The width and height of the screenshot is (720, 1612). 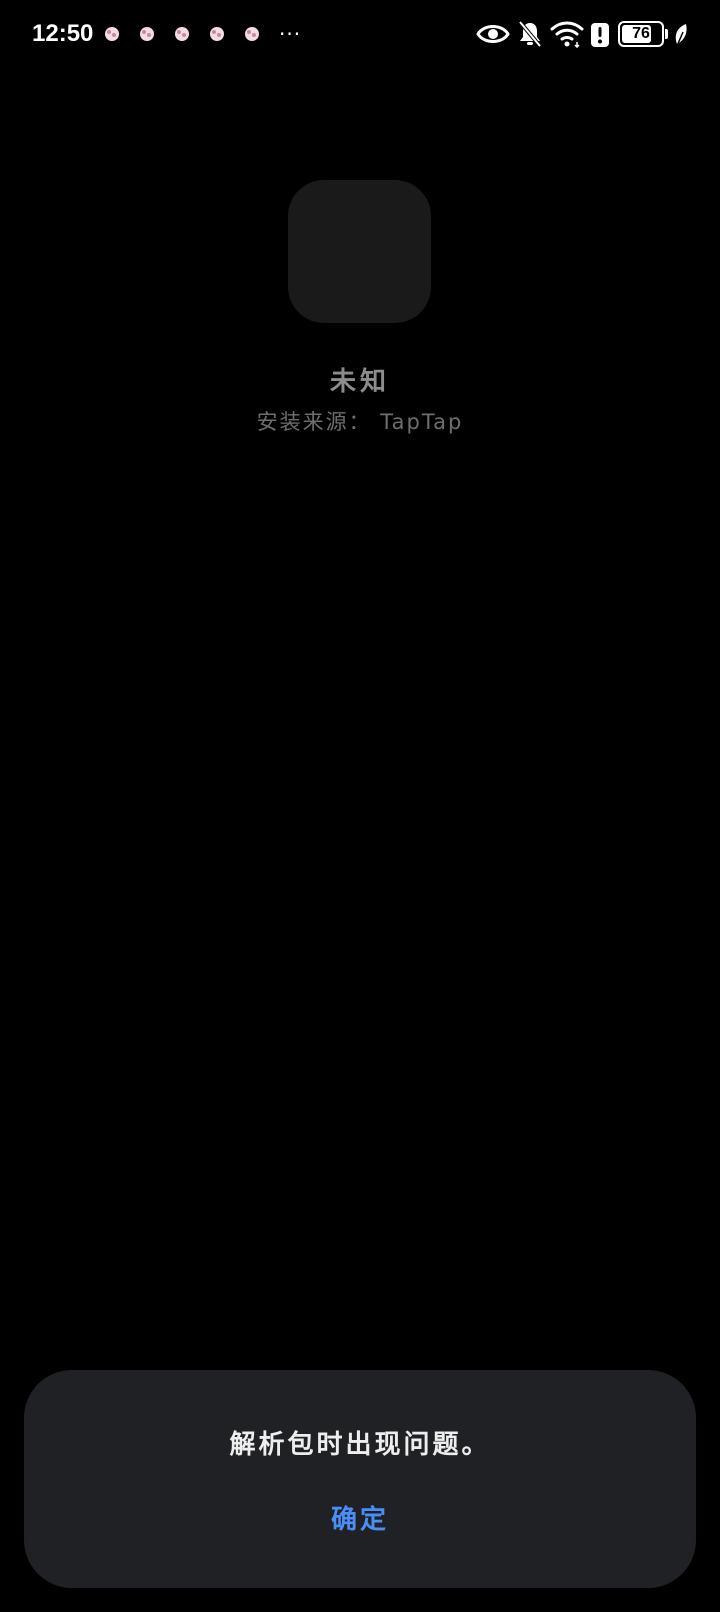 What do you see at coordinates (666, 34) in the screenshot?
I see `battery-cap` at bounding box center [666, 34].